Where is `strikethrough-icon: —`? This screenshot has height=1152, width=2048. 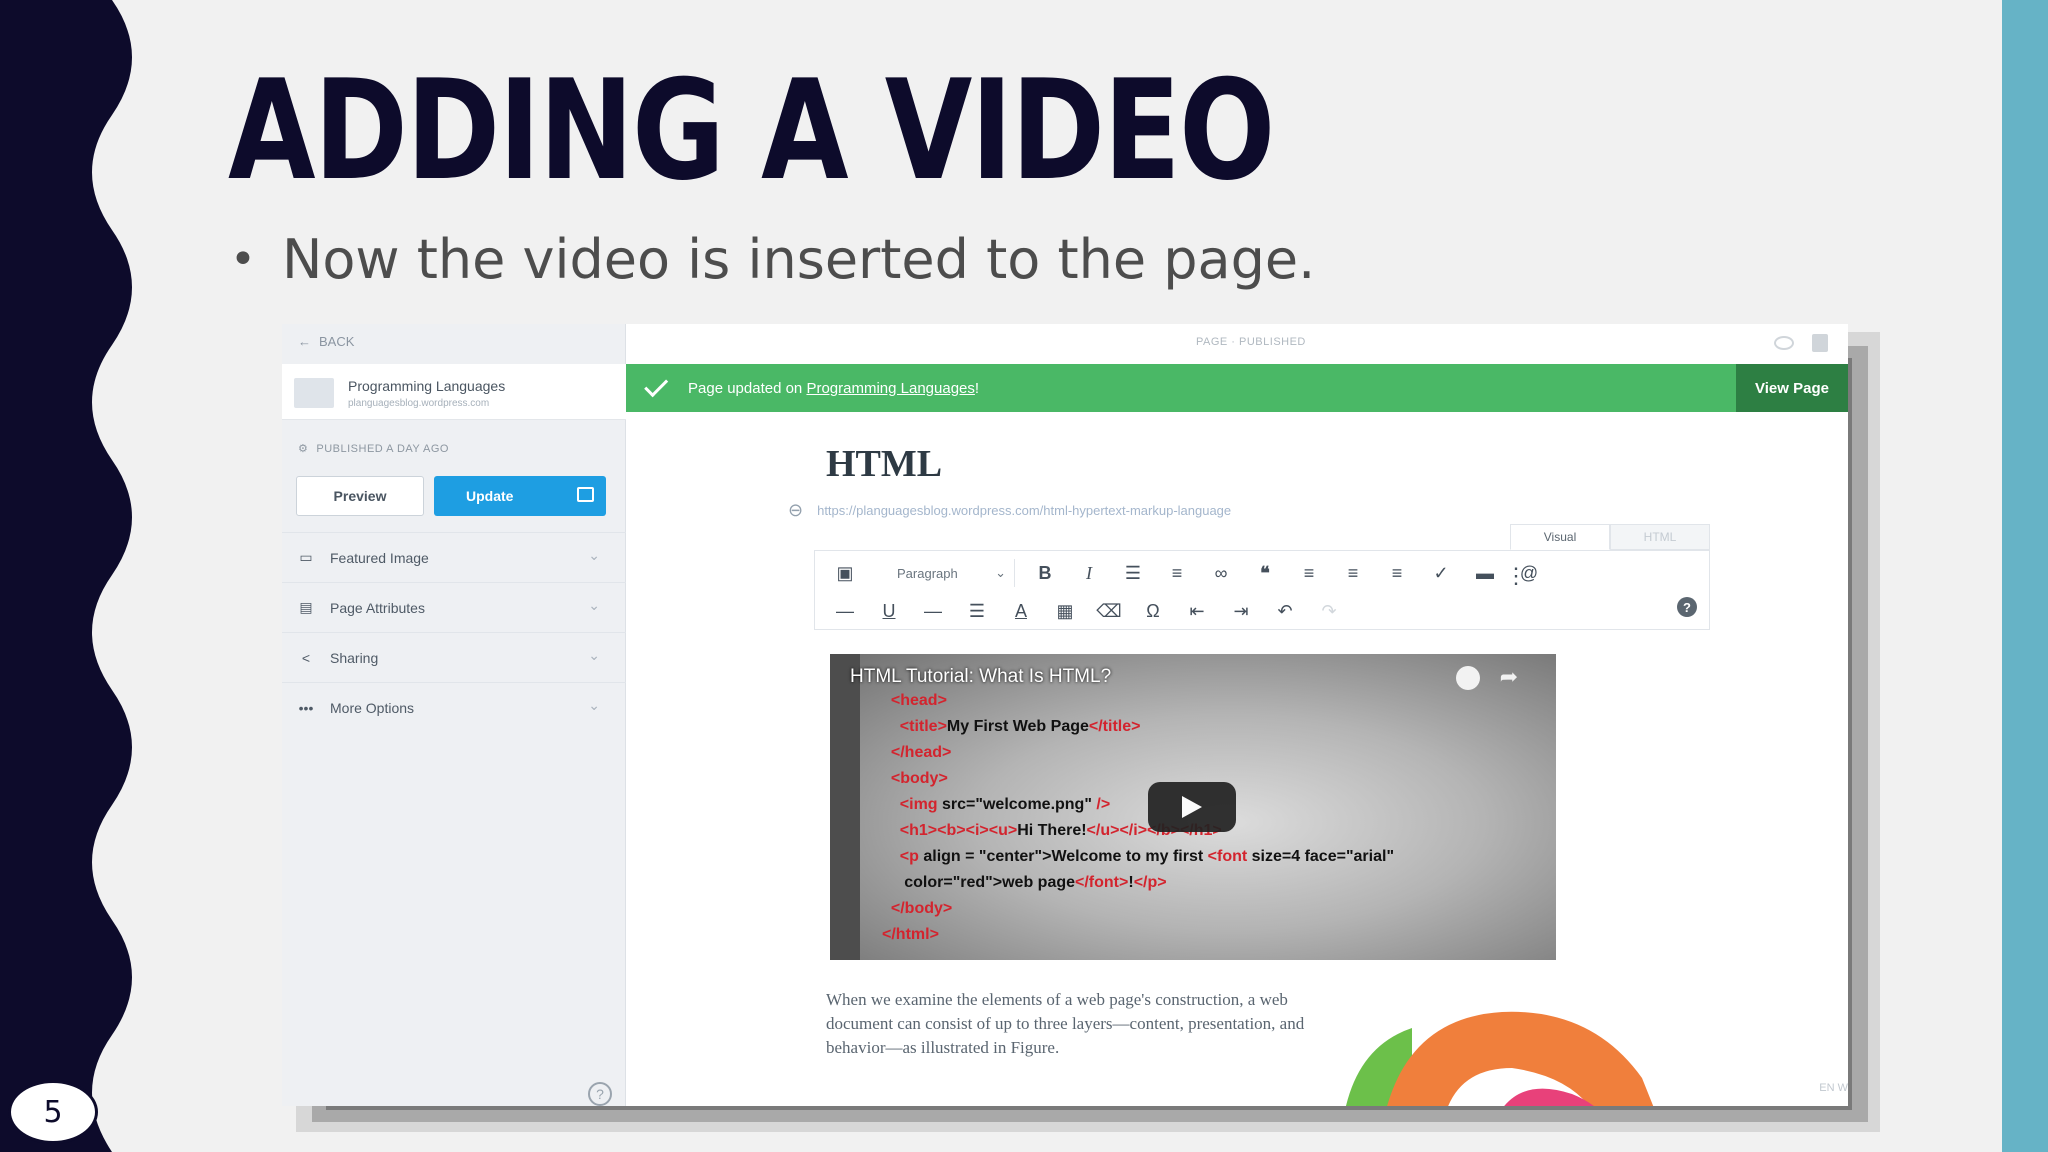
strikethrough-icon: — is located at coordinates (845, 611).